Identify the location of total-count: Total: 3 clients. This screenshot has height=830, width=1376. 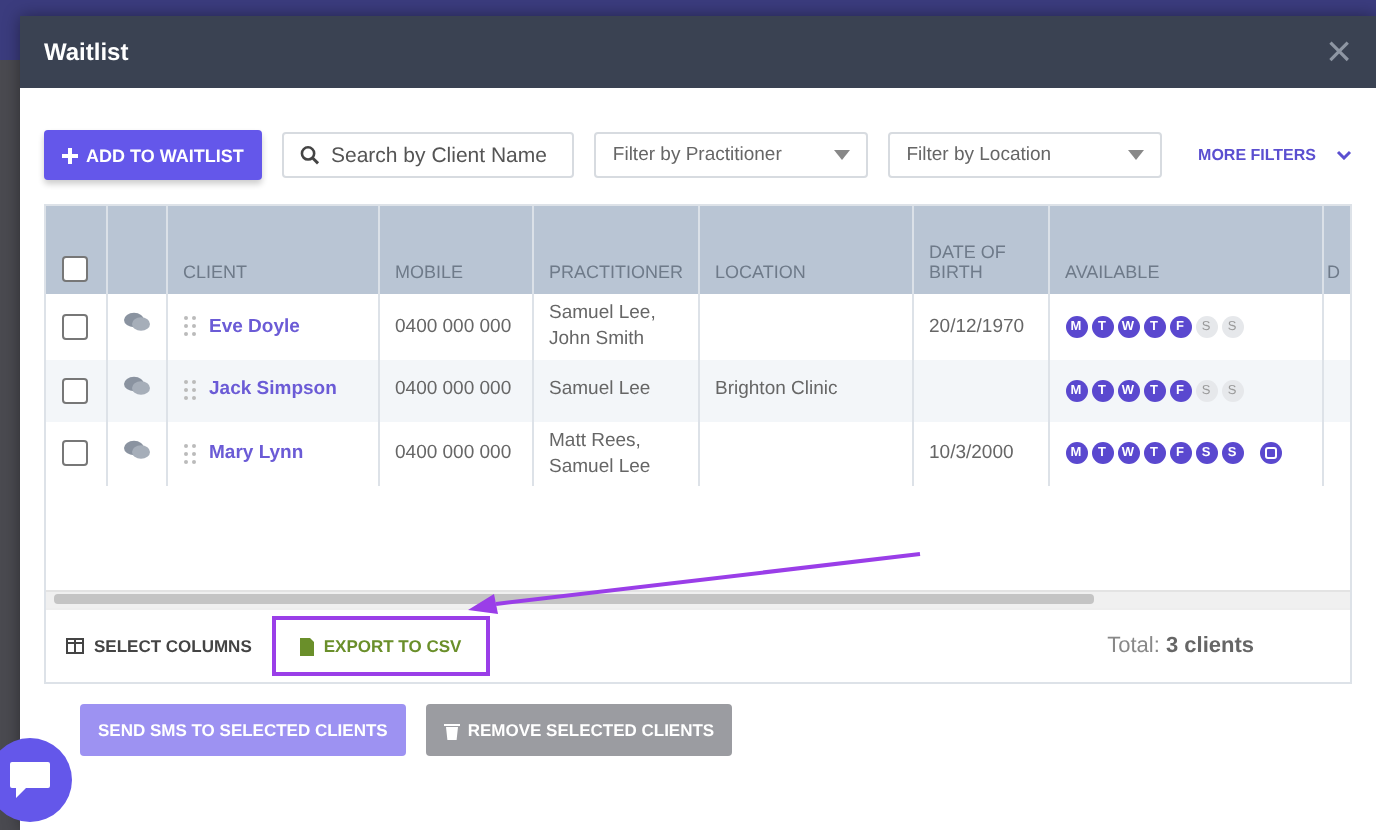
(1181, 646).